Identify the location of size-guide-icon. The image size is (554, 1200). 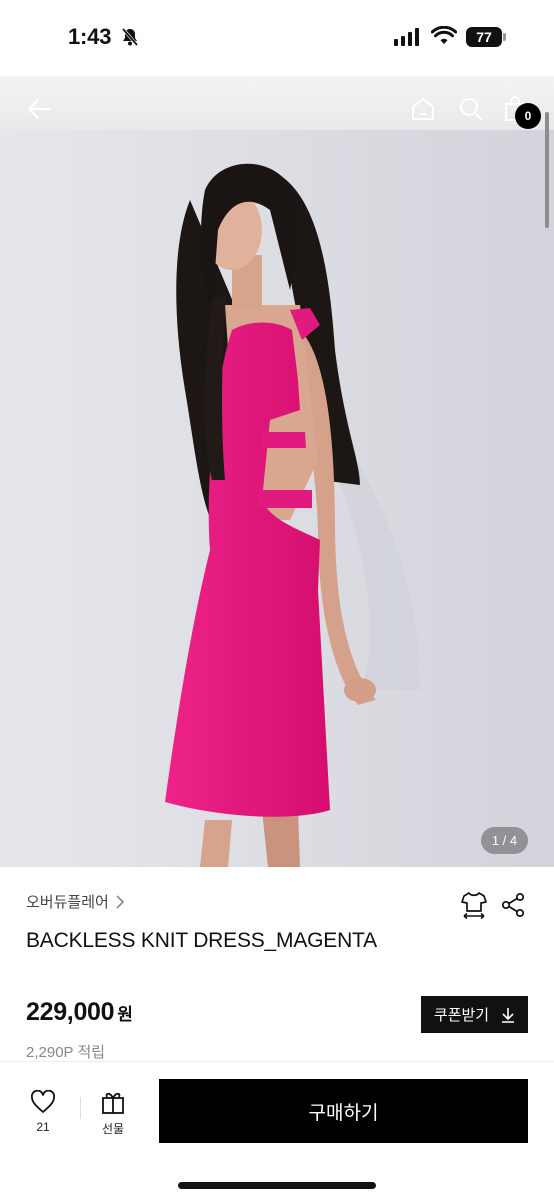
(474, 905).